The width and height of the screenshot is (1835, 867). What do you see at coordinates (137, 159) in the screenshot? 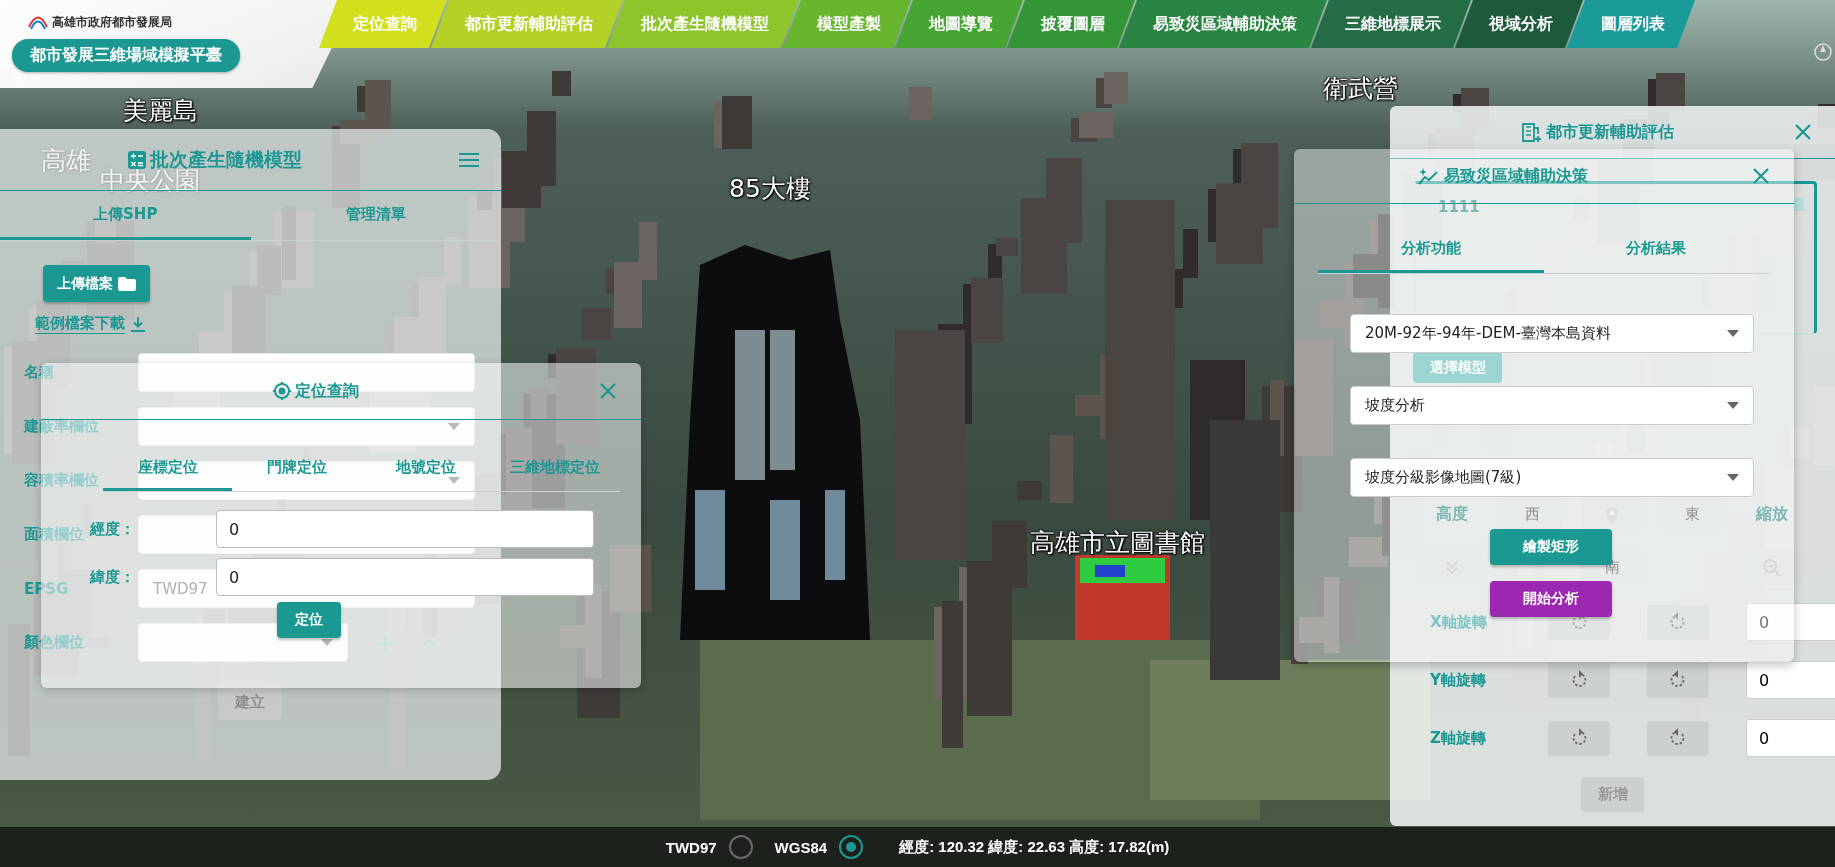
I see `calculator-icon` at bounding box center [137, 159].